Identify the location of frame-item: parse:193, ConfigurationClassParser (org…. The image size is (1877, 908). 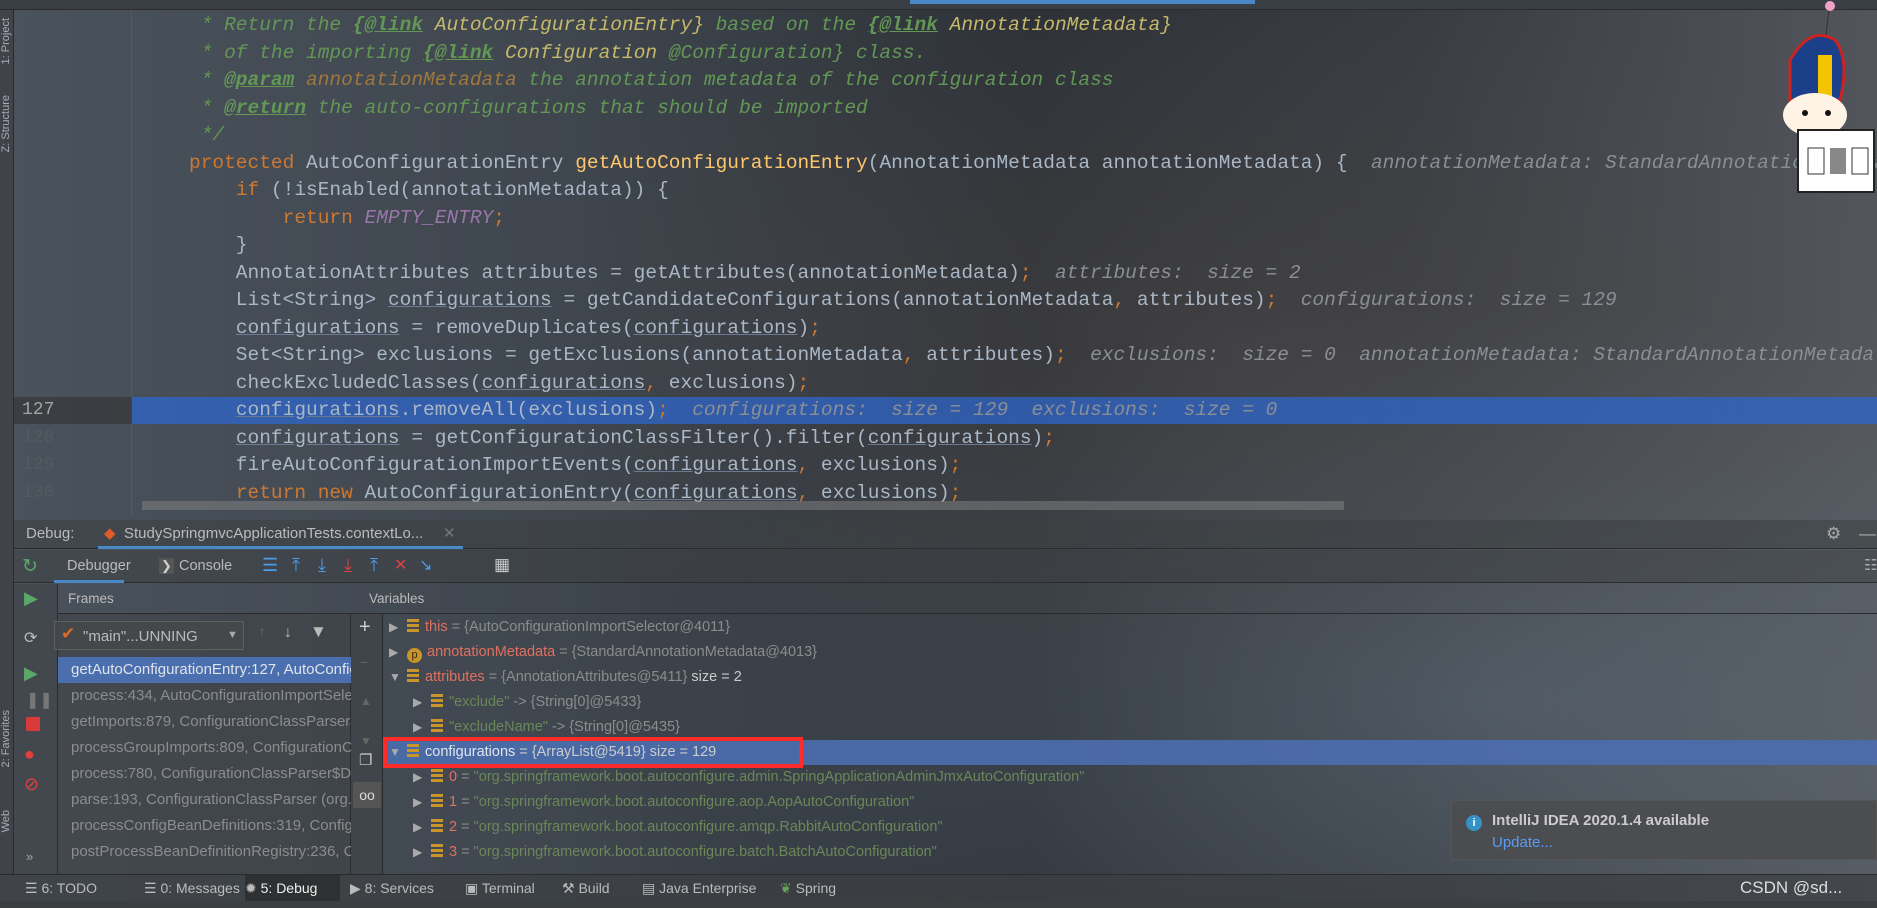
(204, 800).